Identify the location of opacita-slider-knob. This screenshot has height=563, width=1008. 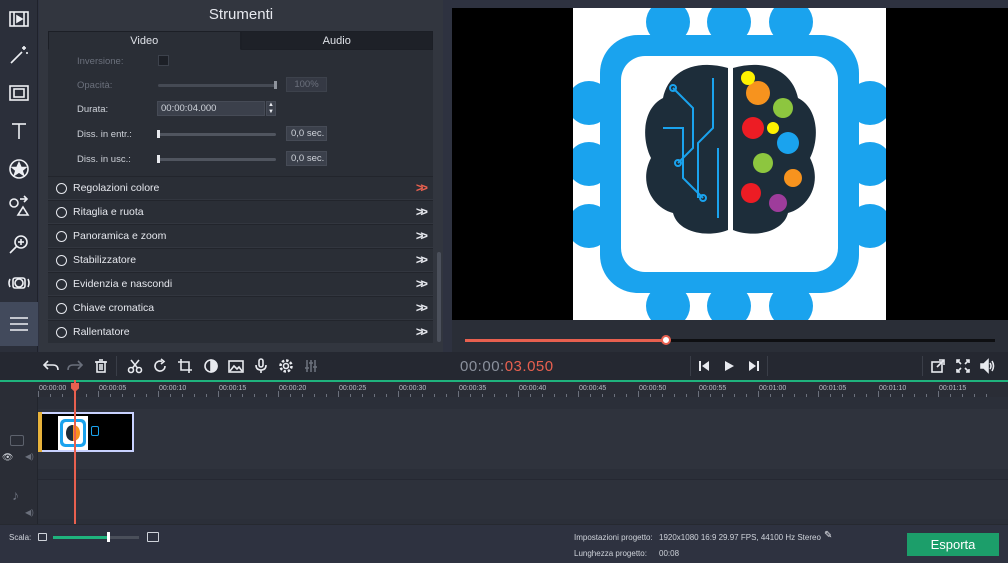
(275, 85).